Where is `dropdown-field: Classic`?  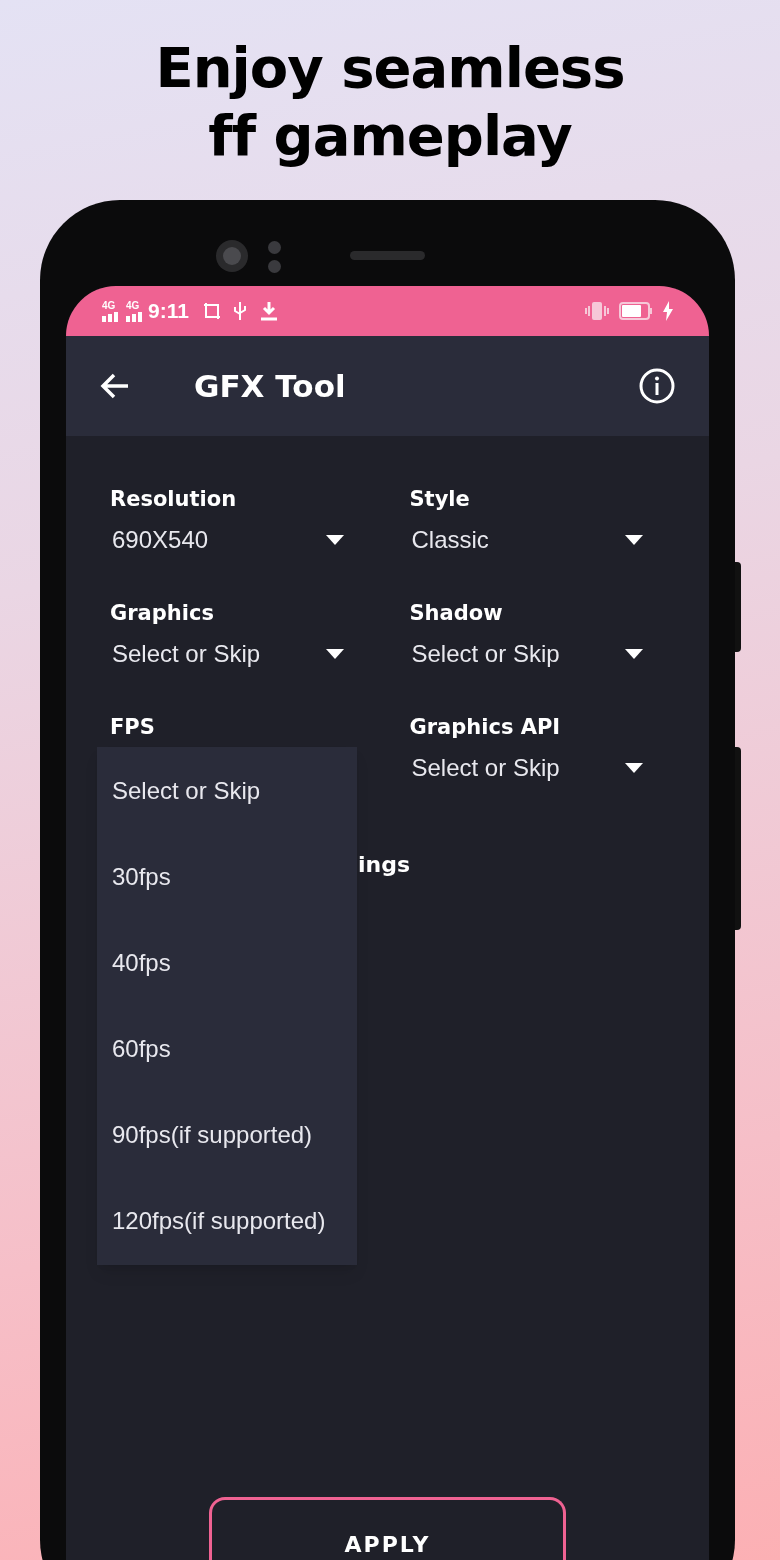 dropdown-field: Classic is located at coordinates (526, 540).